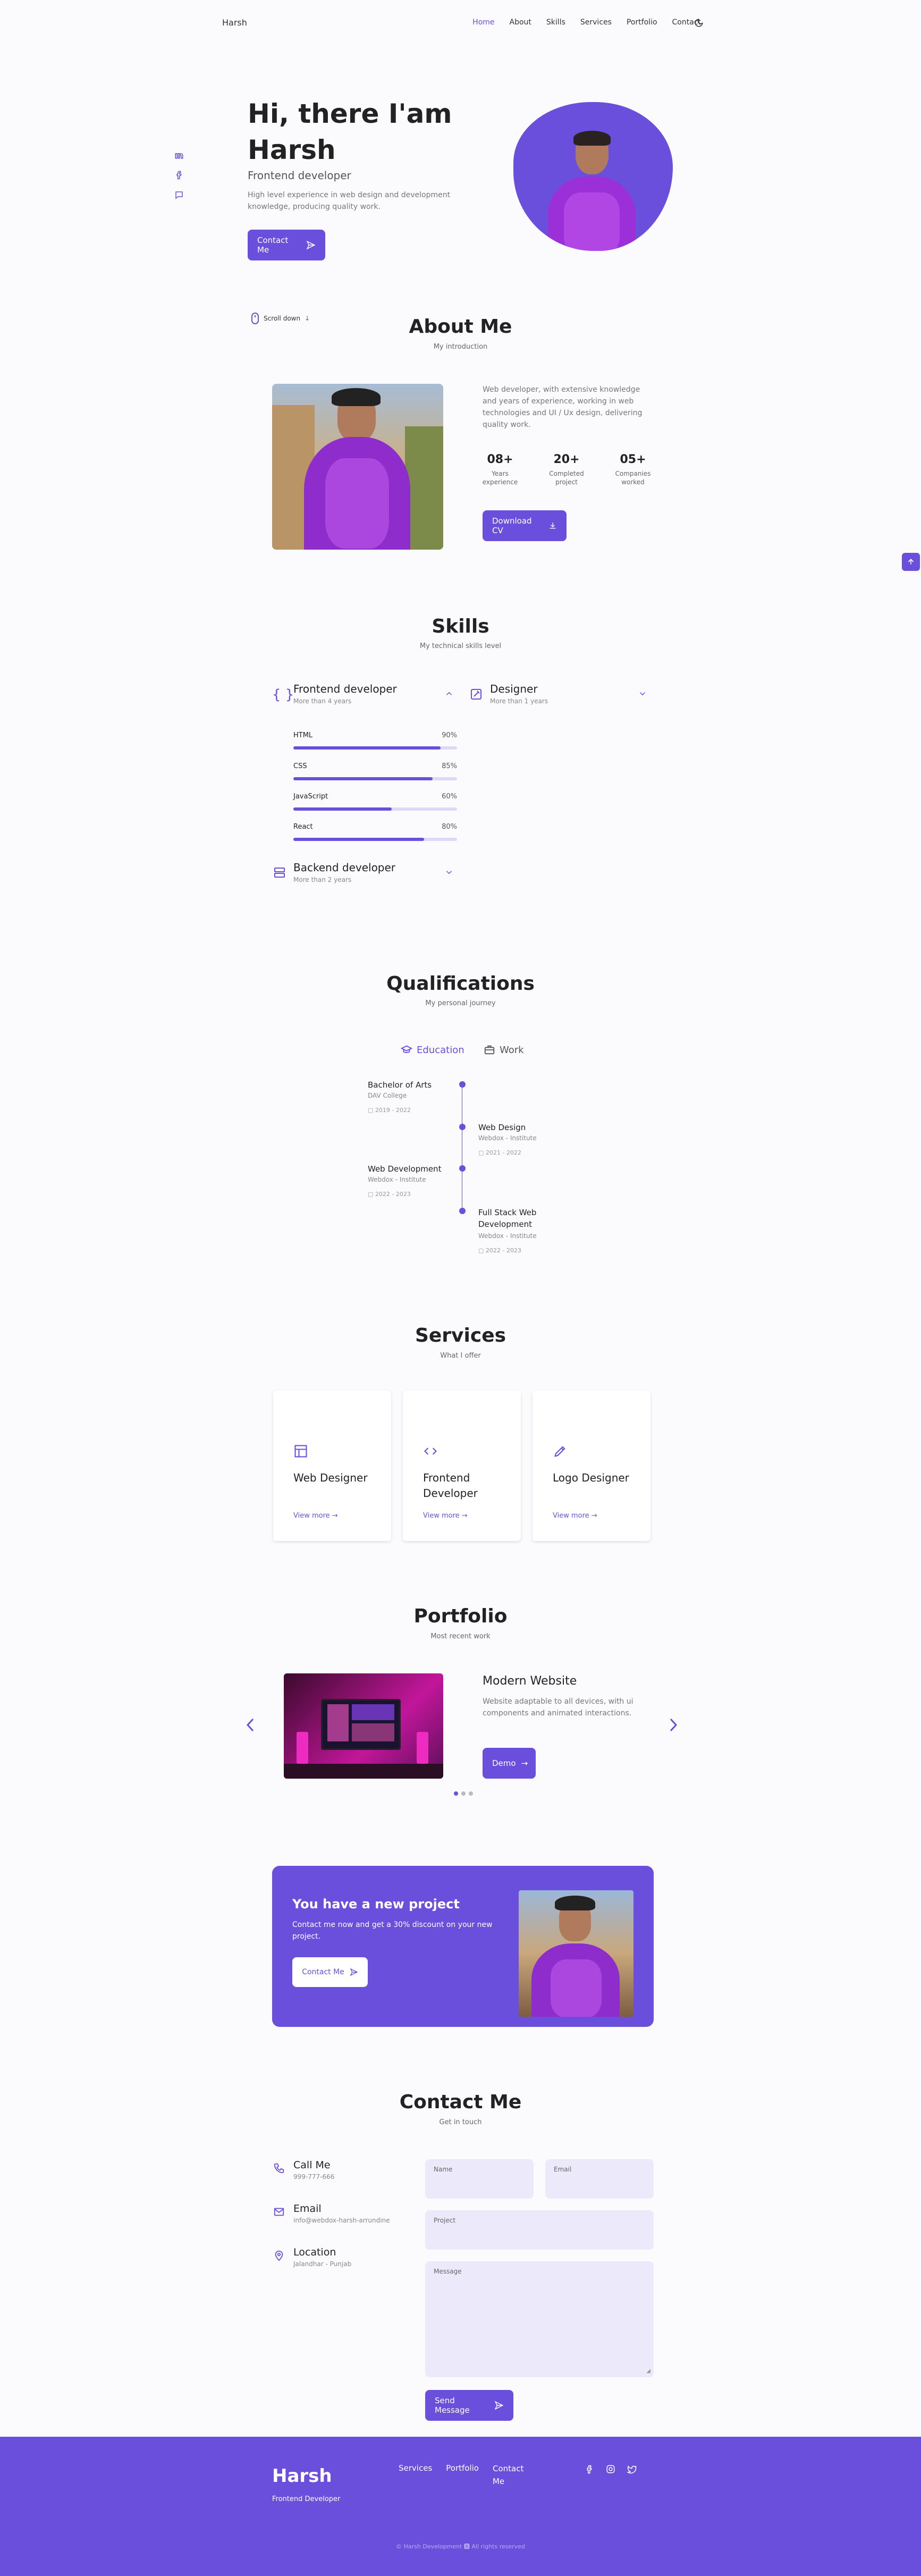  I want to click on skill-backend-header: Backend developer More than 2 years, so click(364, 876).